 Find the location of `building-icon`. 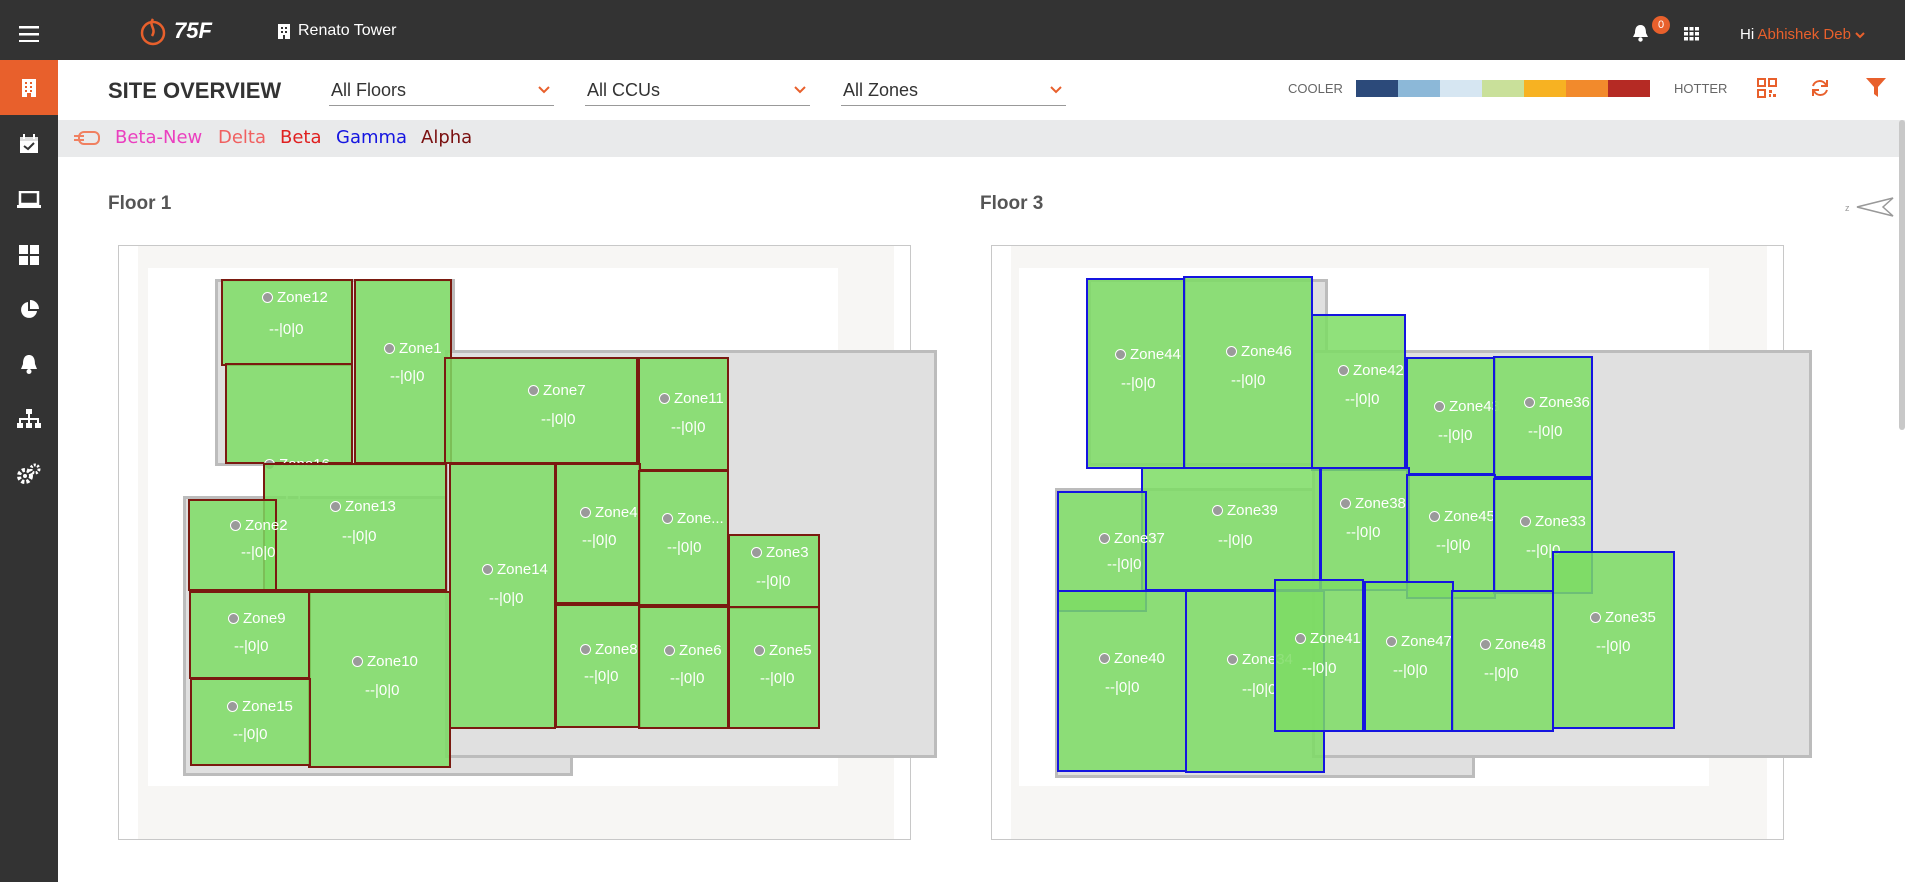

building-icon is located at coordinates (29, 87).